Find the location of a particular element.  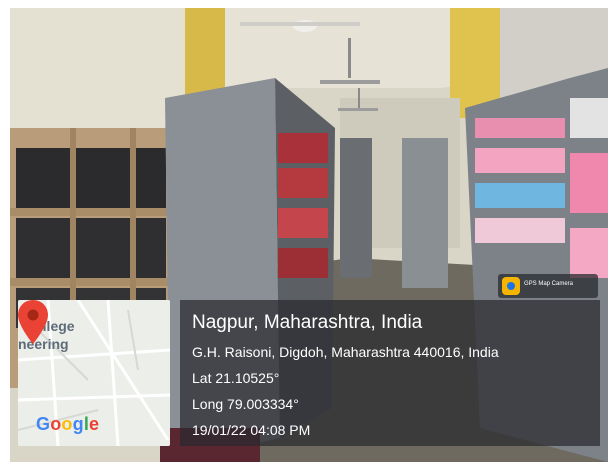

gps-camera-app-icon is located at coordinates (511, 286).